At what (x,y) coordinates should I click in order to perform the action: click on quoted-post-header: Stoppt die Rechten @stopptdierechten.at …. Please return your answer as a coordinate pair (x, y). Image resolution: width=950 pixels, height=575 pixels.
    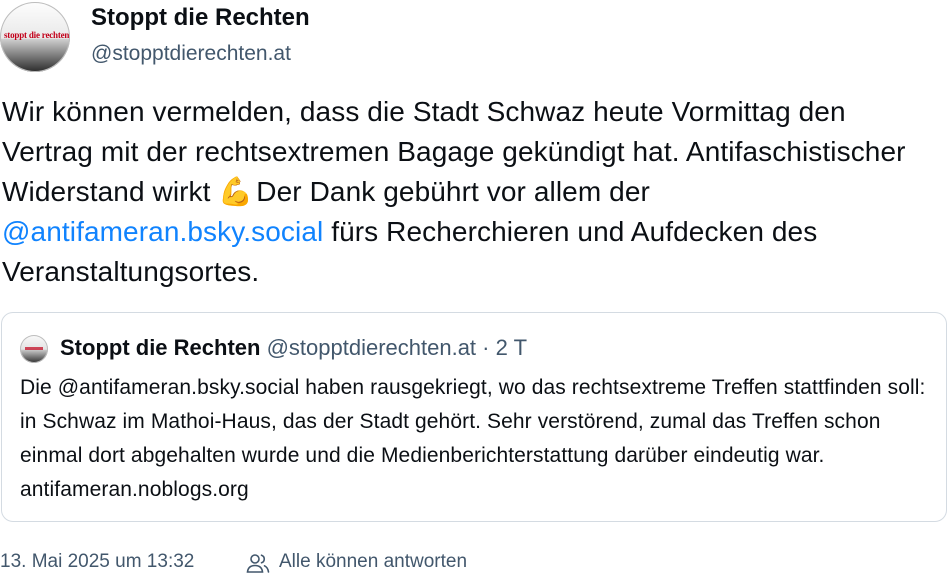
    Looking at the image, I should click on (293, 348).